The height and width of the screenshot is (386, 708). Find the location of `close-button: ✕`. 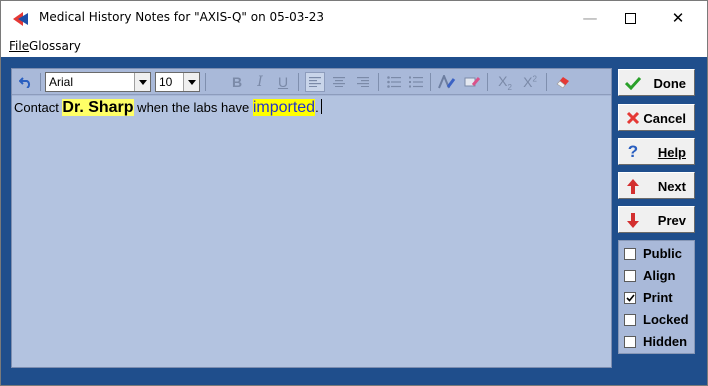

close-button: ✕ is located at coordinates (678, 18).